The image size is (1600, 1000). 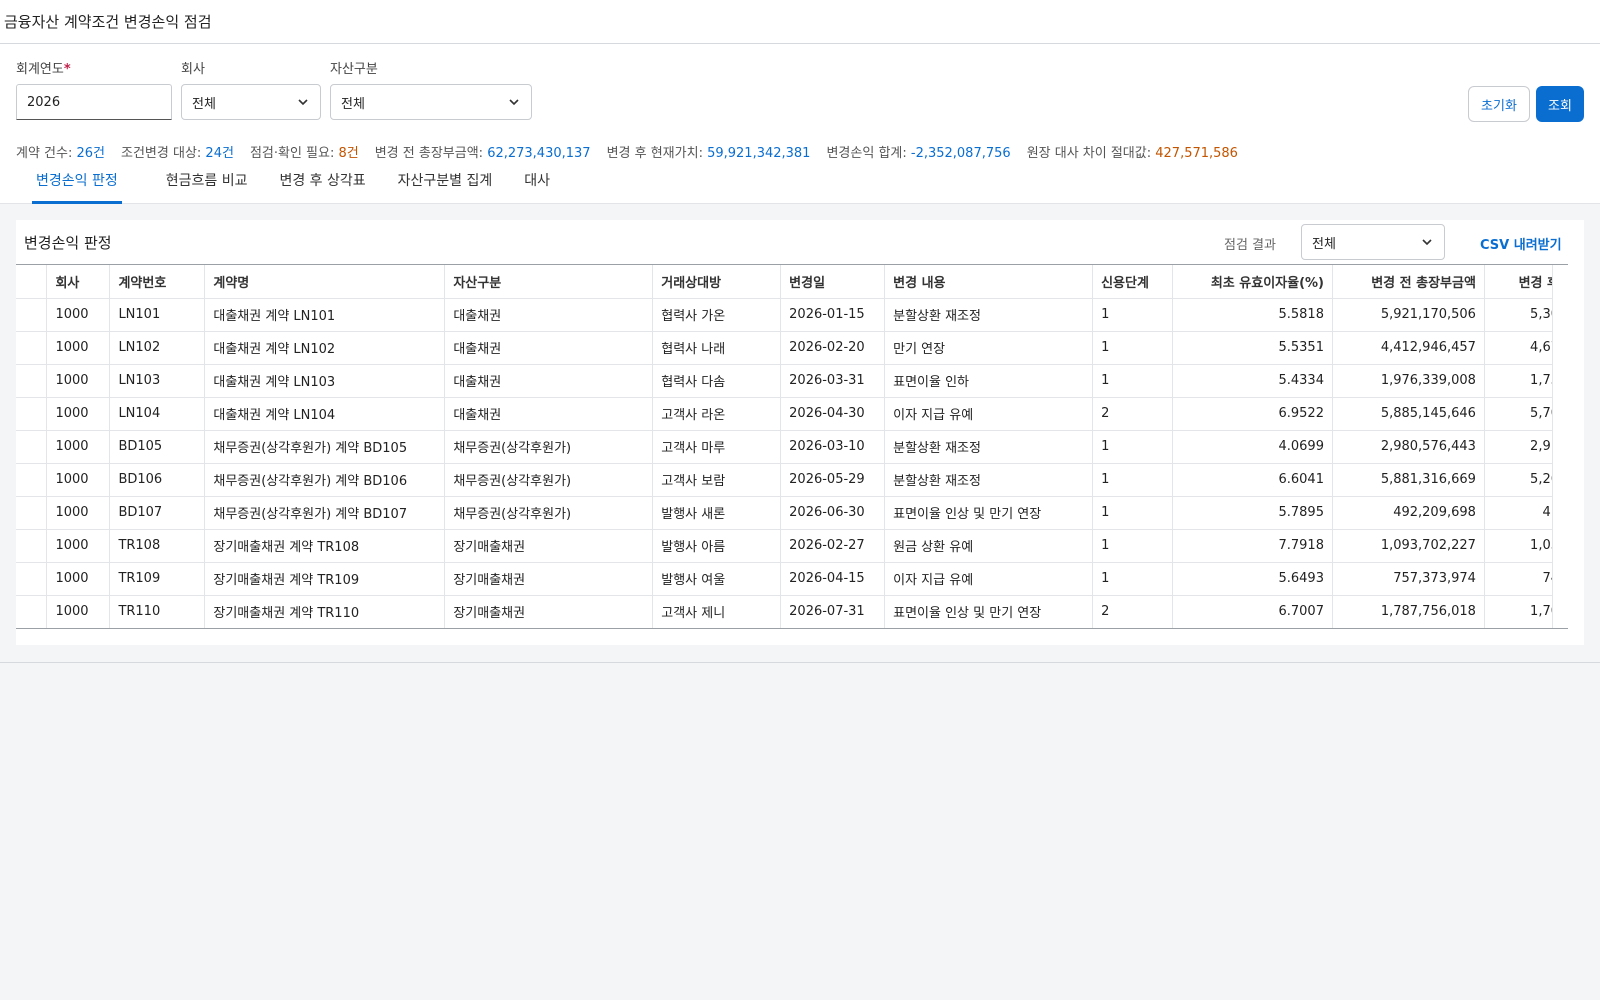 What do you see at coordinates (717, 315) in the screenshot?
I see `table-cell: 협력사 가온` at bounding box center [717, 315].